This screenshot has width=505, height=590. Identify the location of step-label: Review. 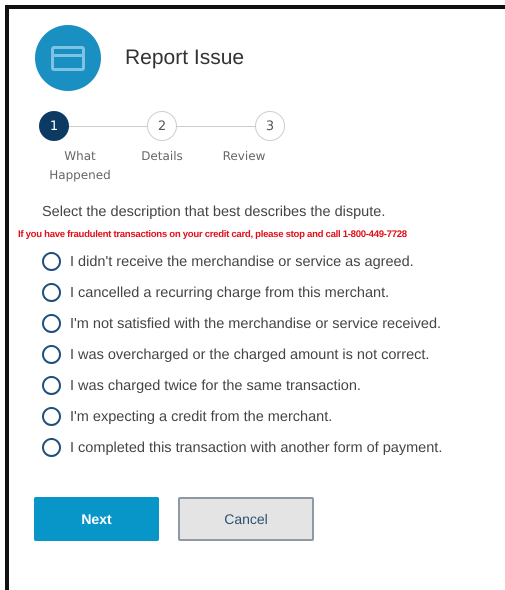
(244, 156).